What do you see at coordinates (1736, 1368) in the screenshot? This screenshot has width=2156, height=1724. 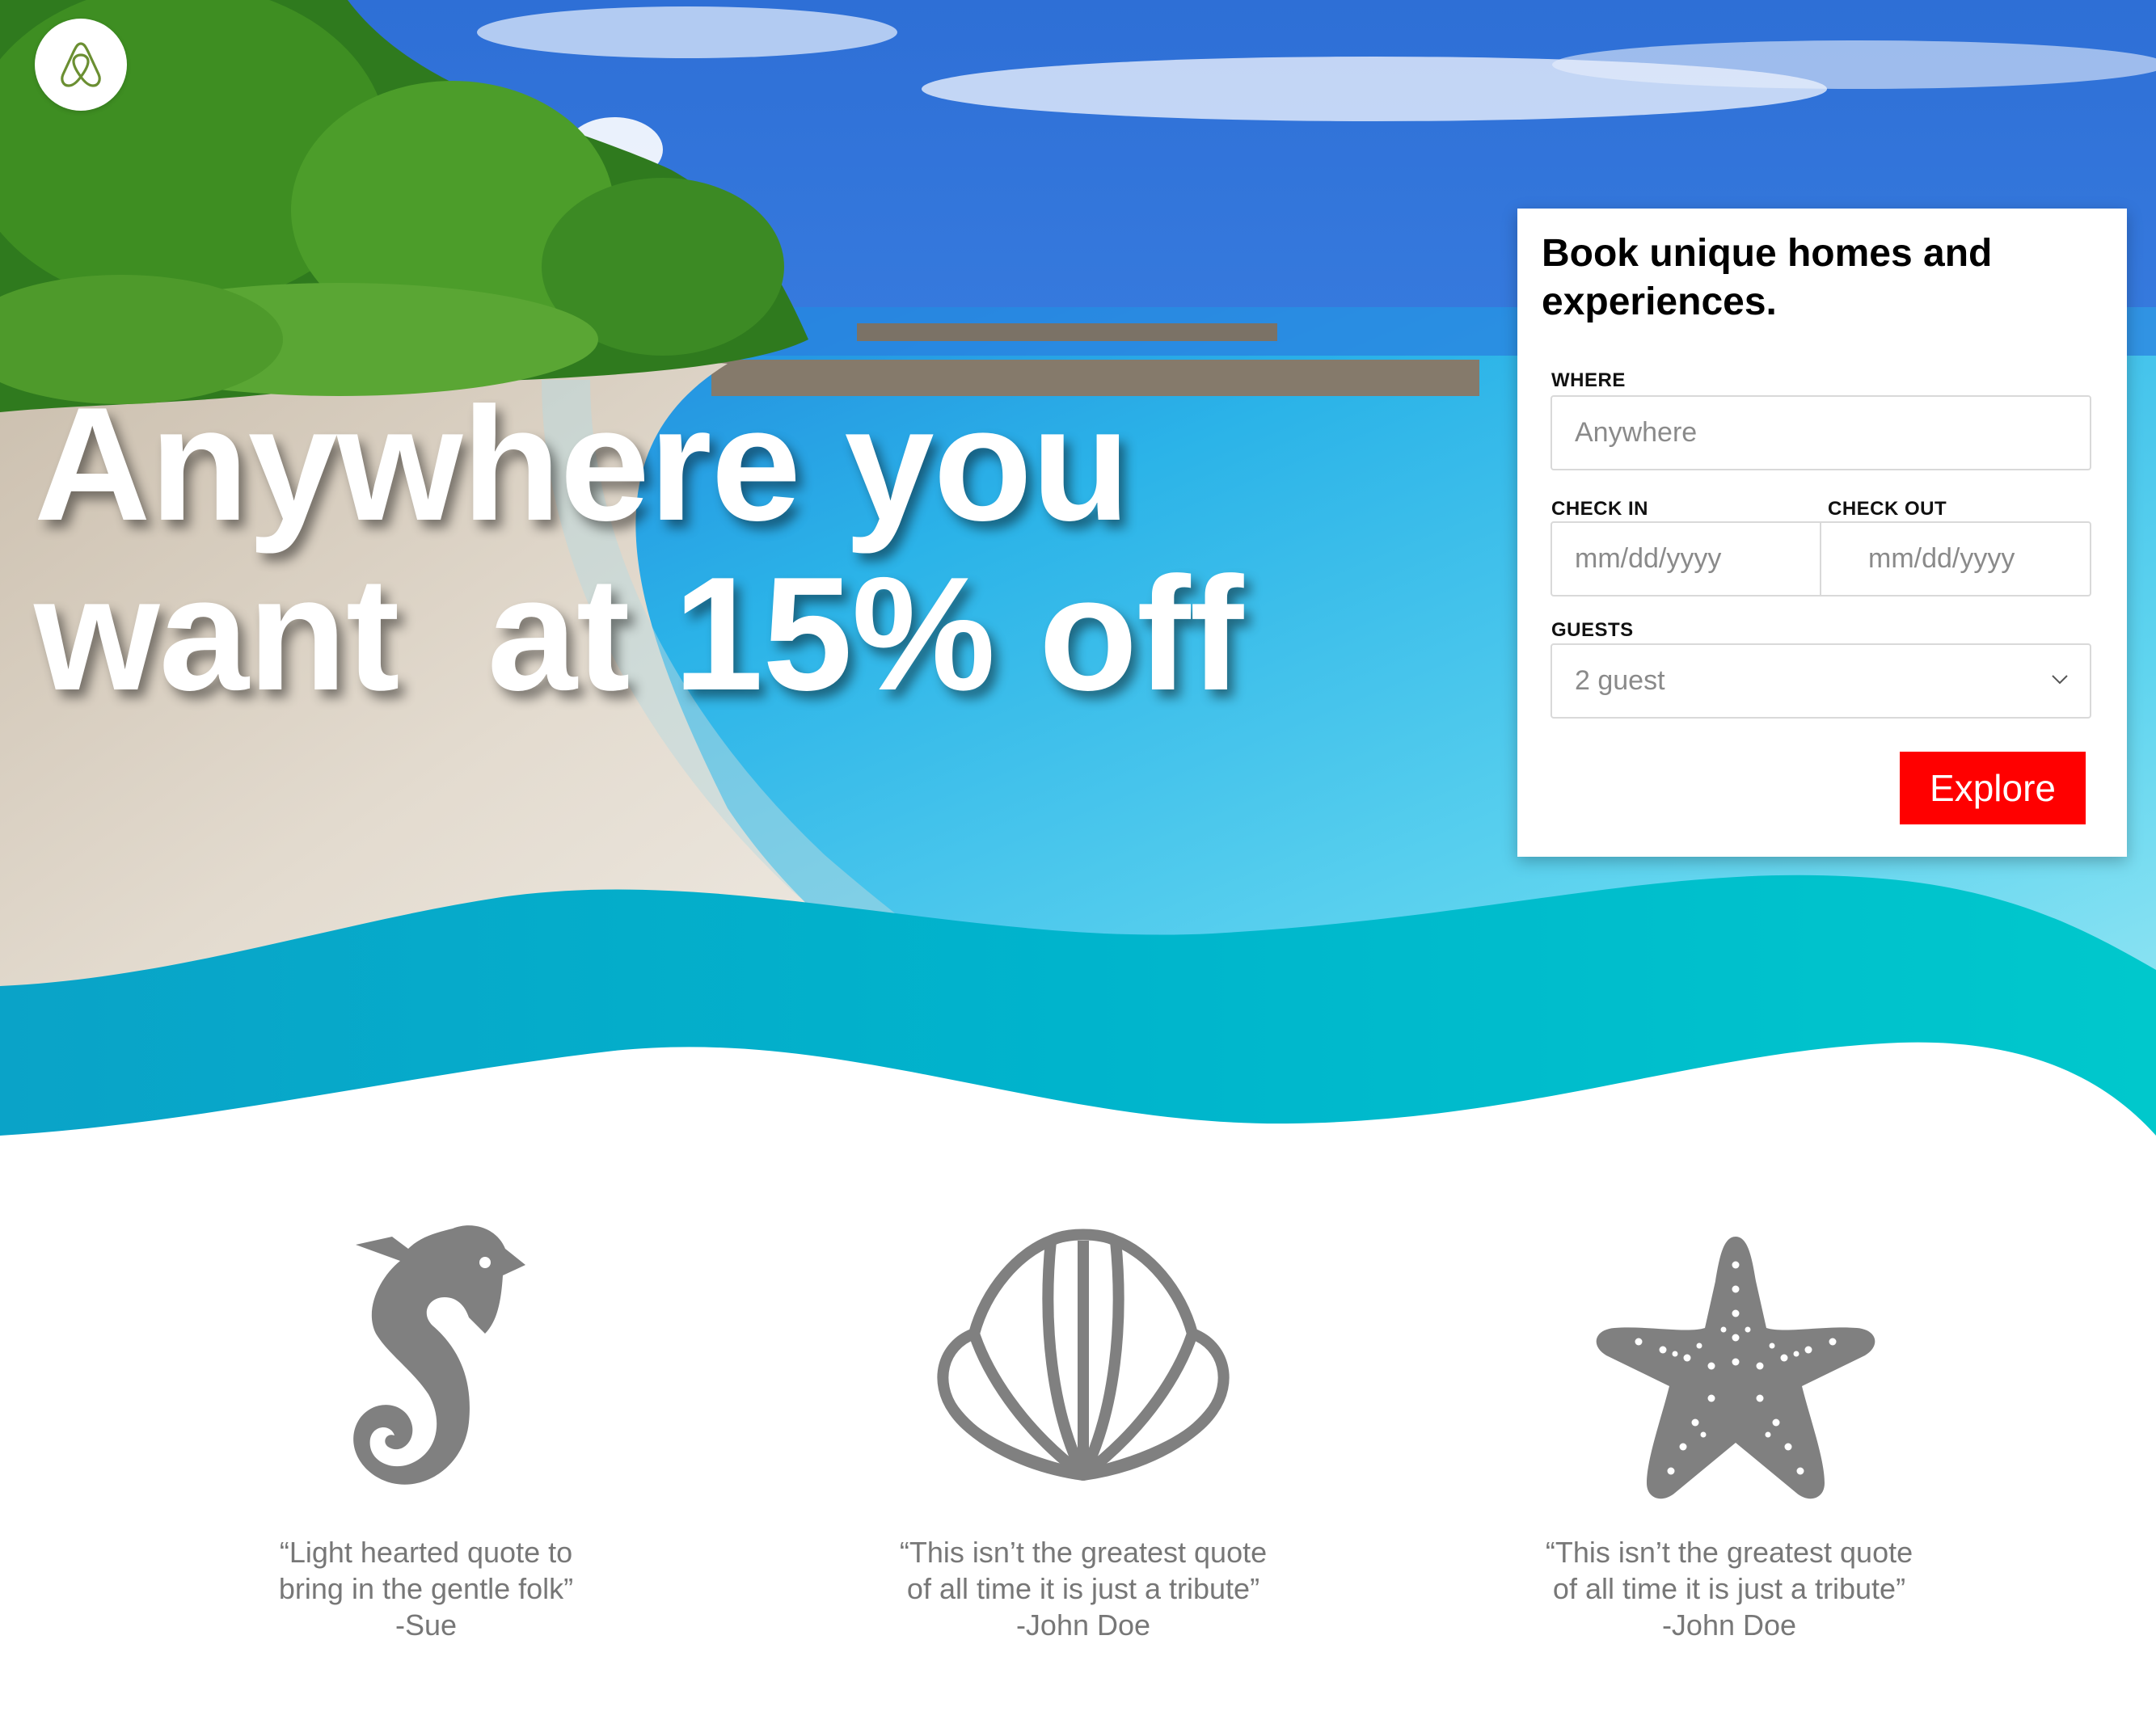 I see `starfish-icon` at bounding box center [1736, 1368].